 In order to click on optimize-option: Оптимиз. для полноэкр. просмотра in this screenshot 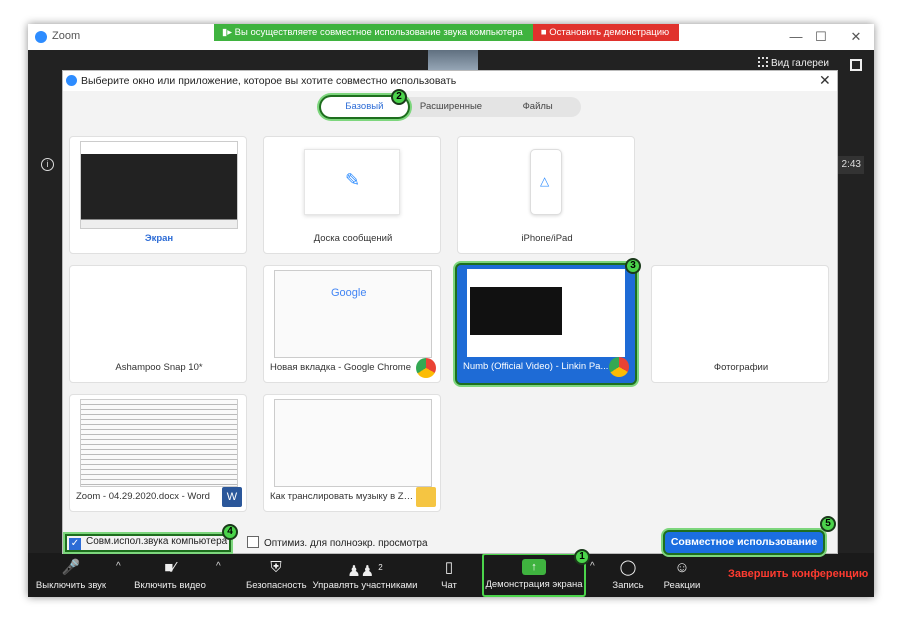, I will do `click(337, 542)`.